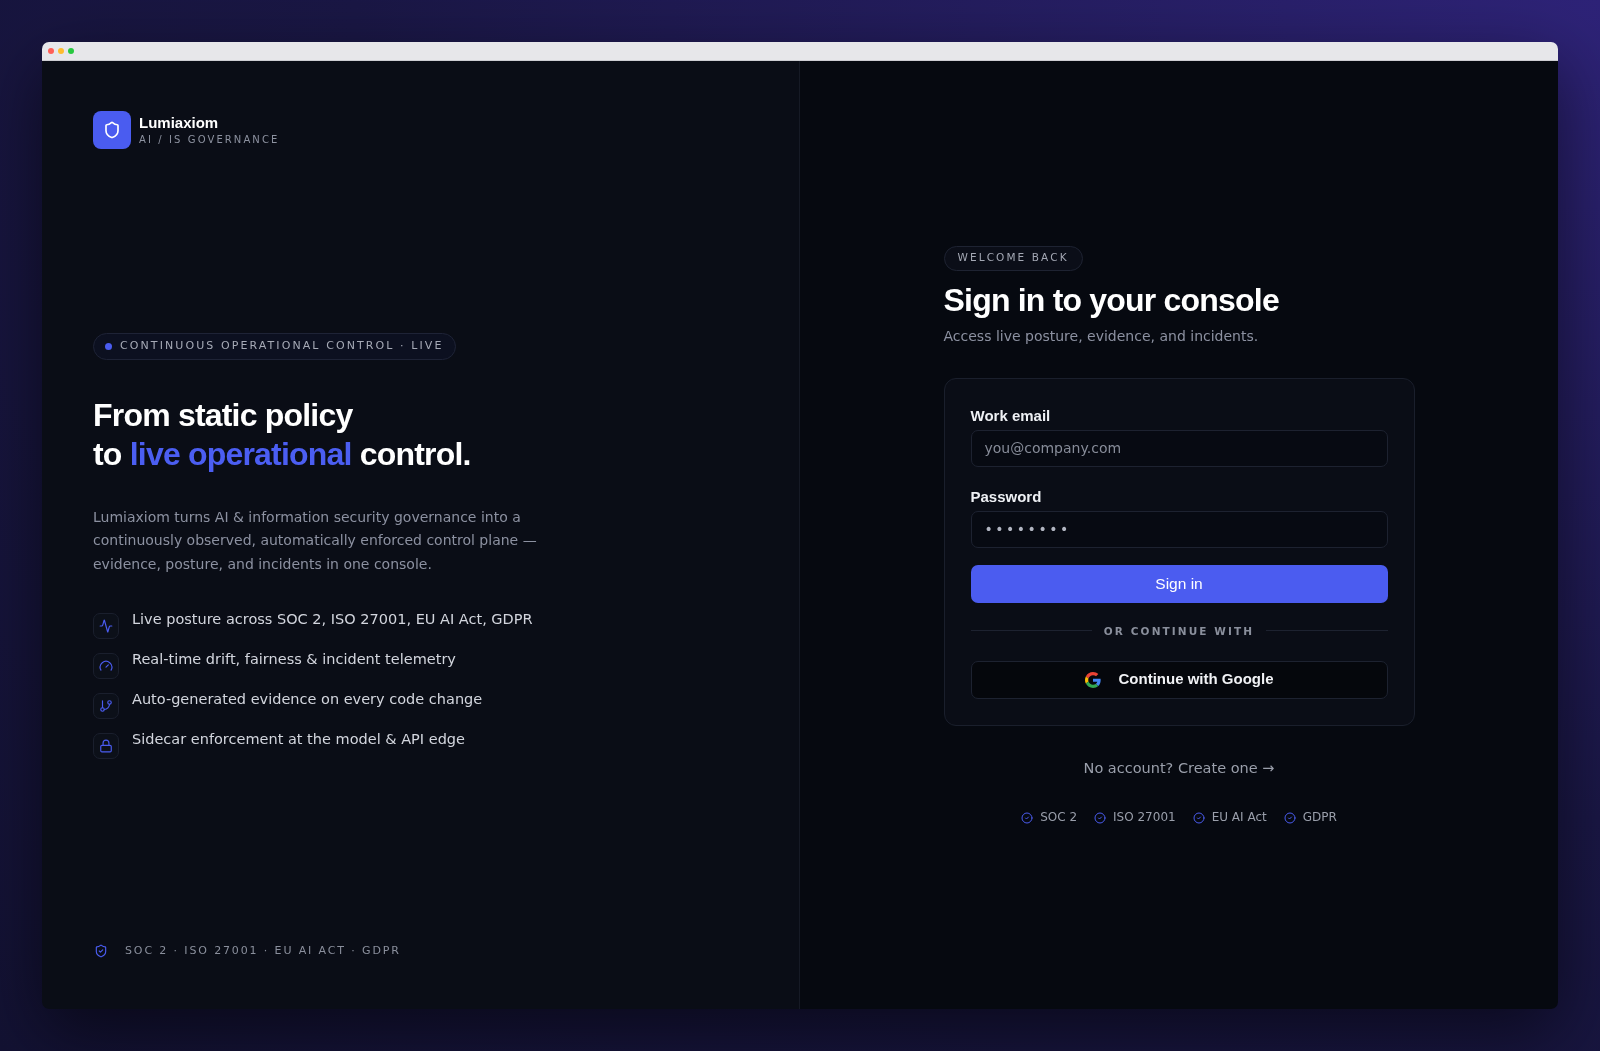  I want to click on shield-logo-icon, so click(112, 130).